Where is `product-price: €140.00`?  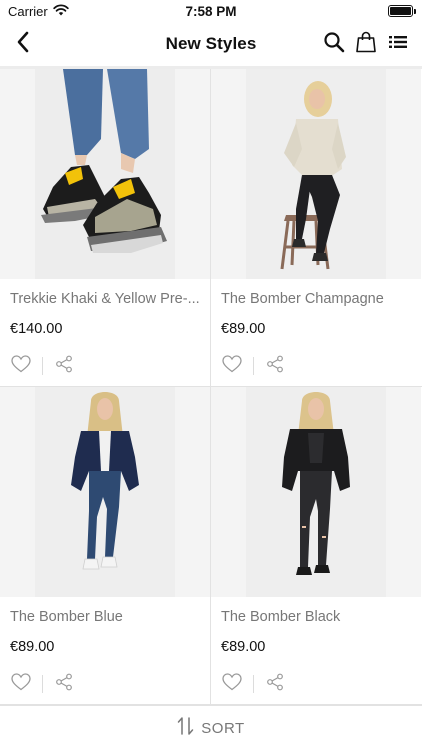
product-price: €140.00 is located at coordinates (36, 329).